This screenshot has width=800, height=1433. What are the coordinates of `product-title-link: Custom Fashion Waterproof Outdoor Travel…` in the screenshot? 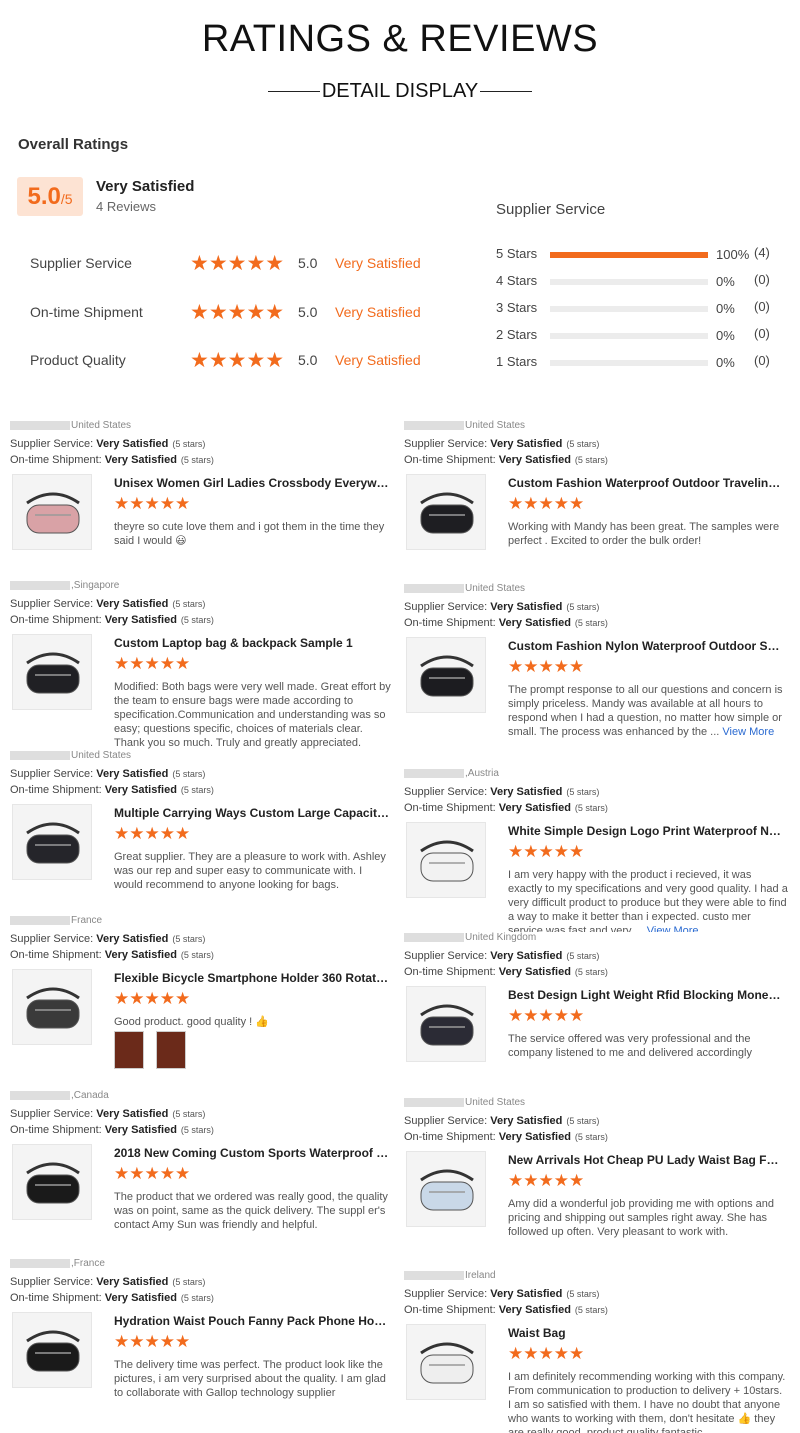 It's located at (645, 483).